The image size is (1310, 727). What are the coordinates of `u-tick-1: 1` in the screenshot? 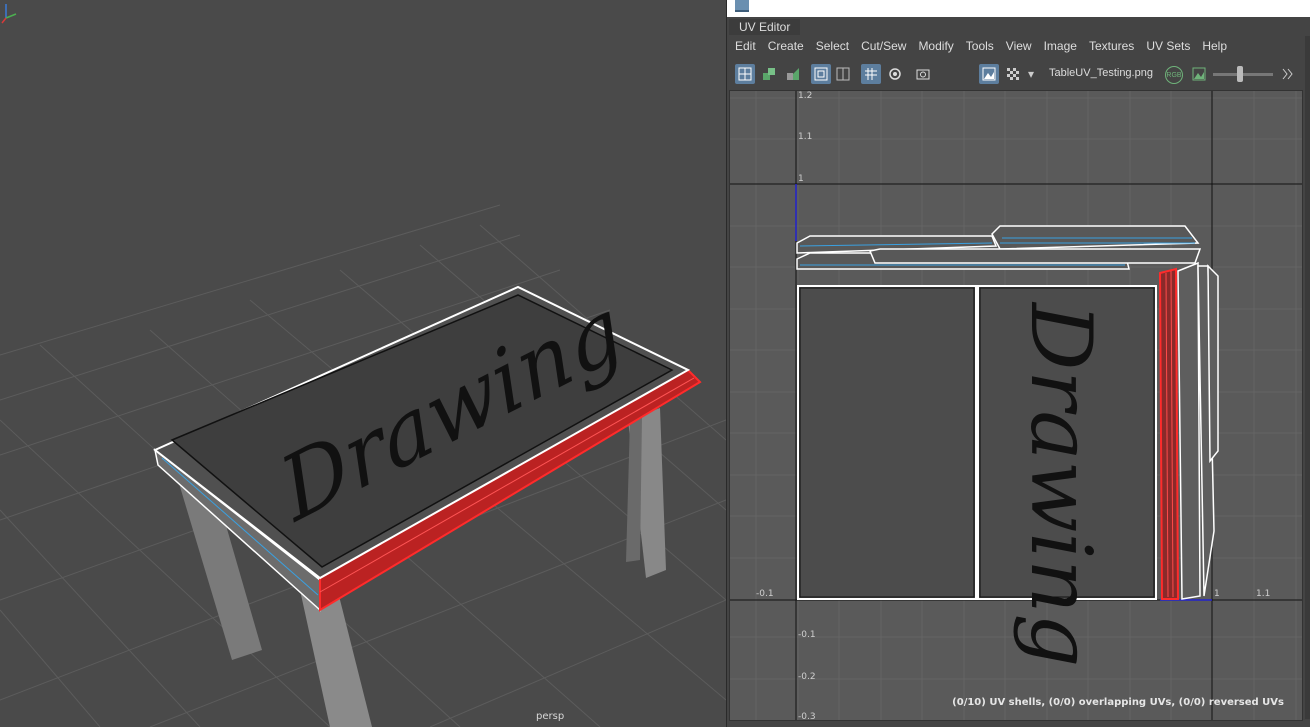 It's located at (1217, 594).